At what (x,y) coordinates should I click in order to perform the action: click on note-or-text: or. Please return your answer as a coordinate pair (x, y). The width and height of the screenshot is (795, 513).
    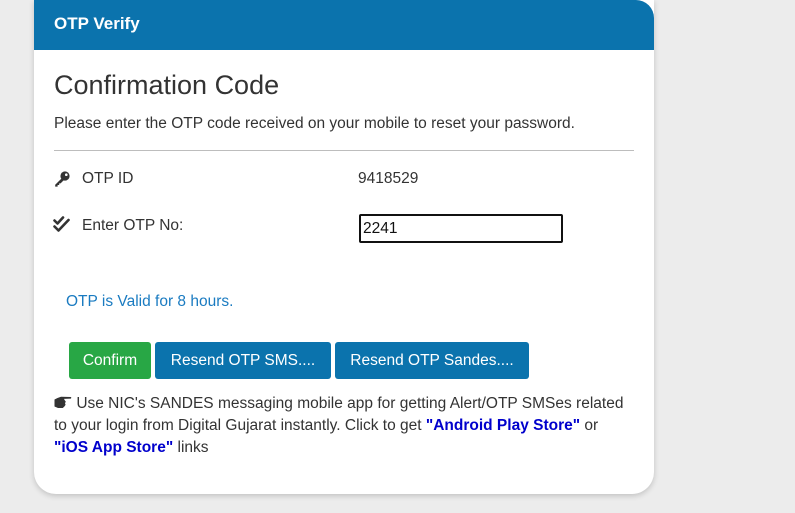
    Looking at the image, I should click on (591, 425).